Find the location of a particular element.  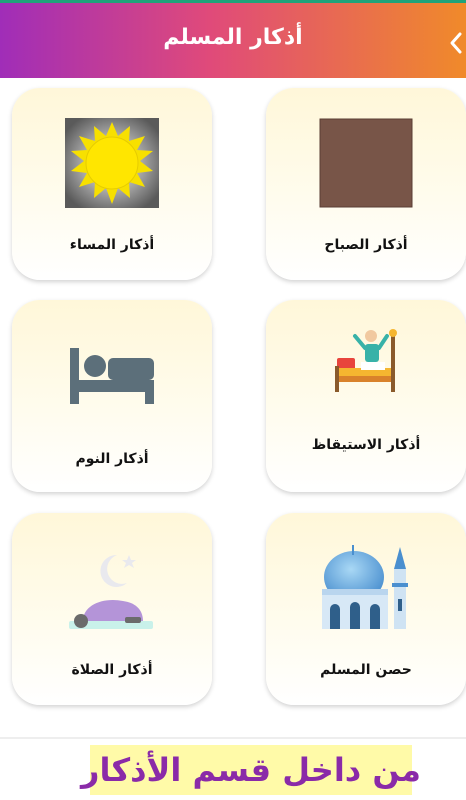

divider is located at coordinates (233, 738).